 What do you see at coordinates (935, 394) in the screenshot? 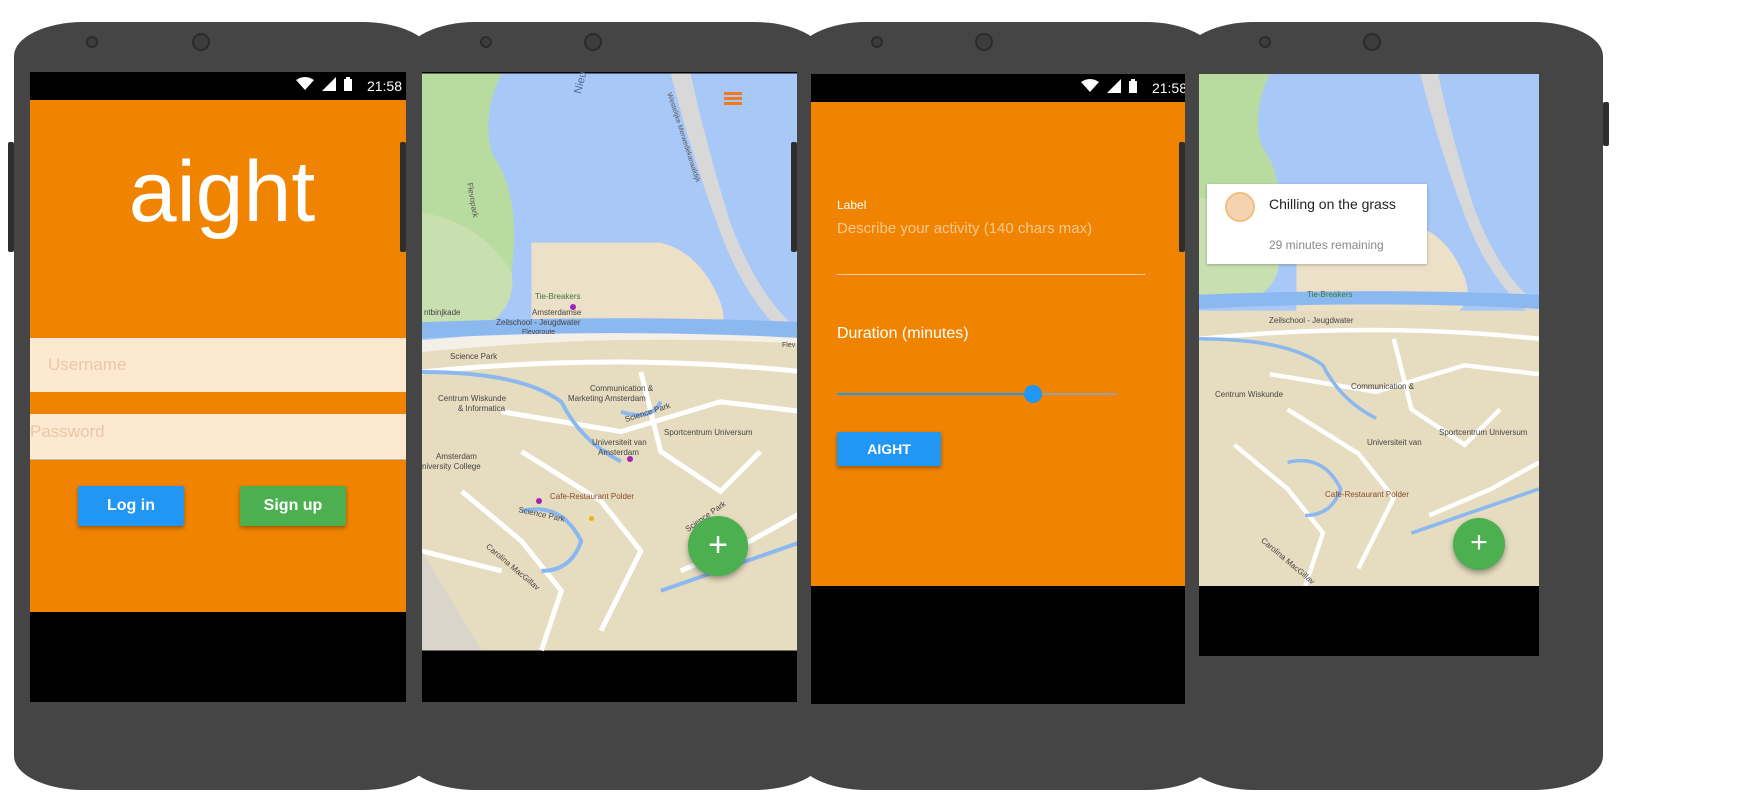
I see `slider-fill` at bounding box center [935, 394].